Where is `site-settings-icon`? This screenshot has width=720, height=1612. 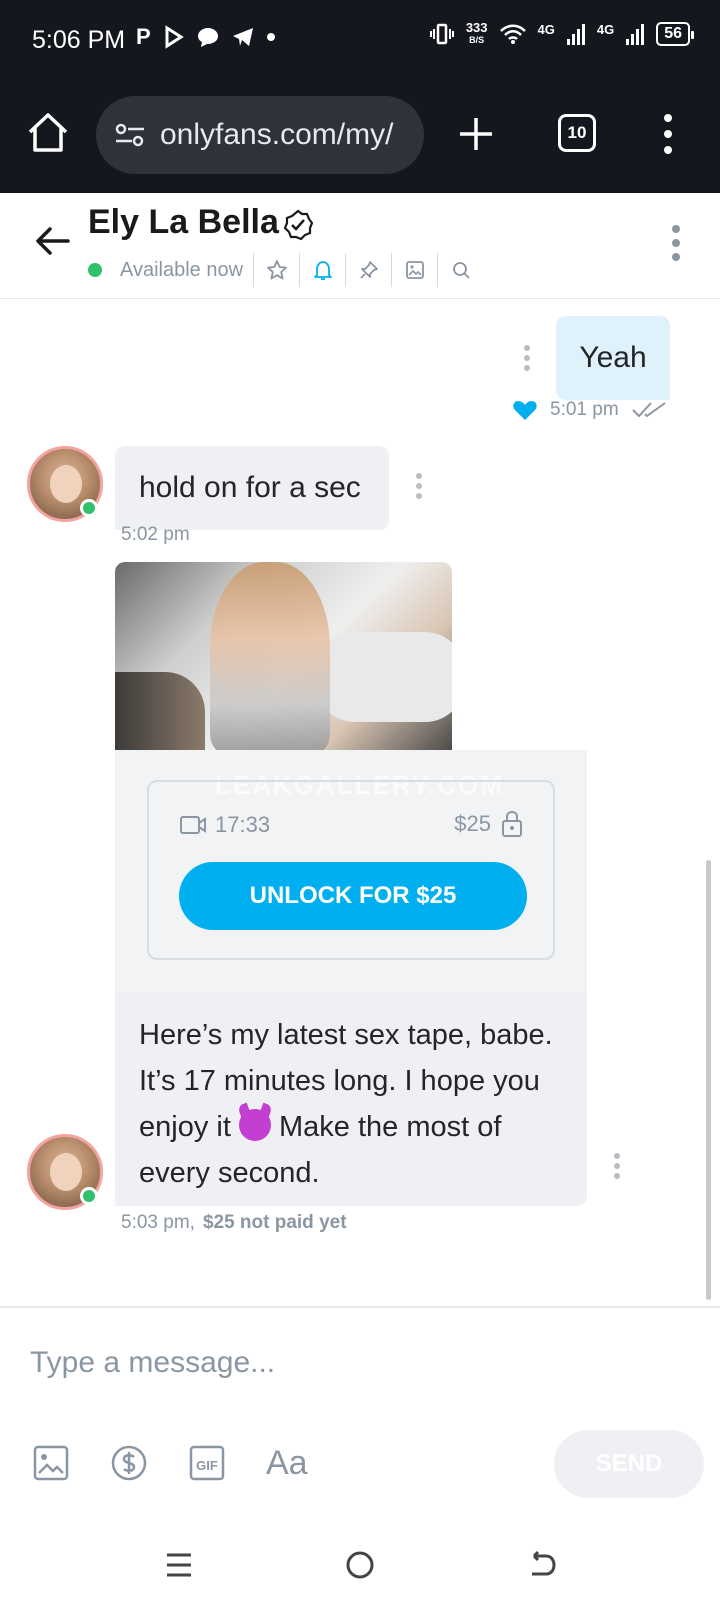 site-settings-icon is located at coordinates (130, 135).